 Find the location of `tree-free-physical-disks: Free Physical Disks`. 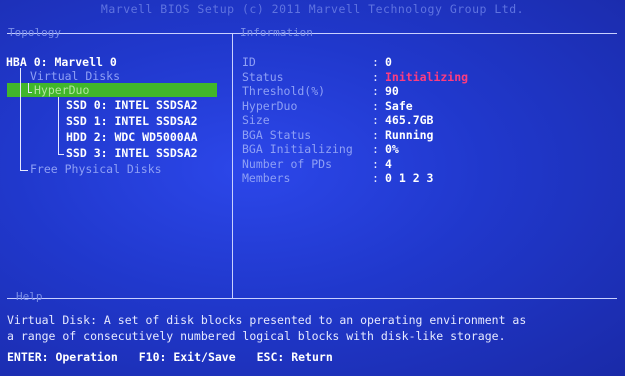

tree-free-physical-disks: Free Physical Disks is located at coordinates (96, 169).